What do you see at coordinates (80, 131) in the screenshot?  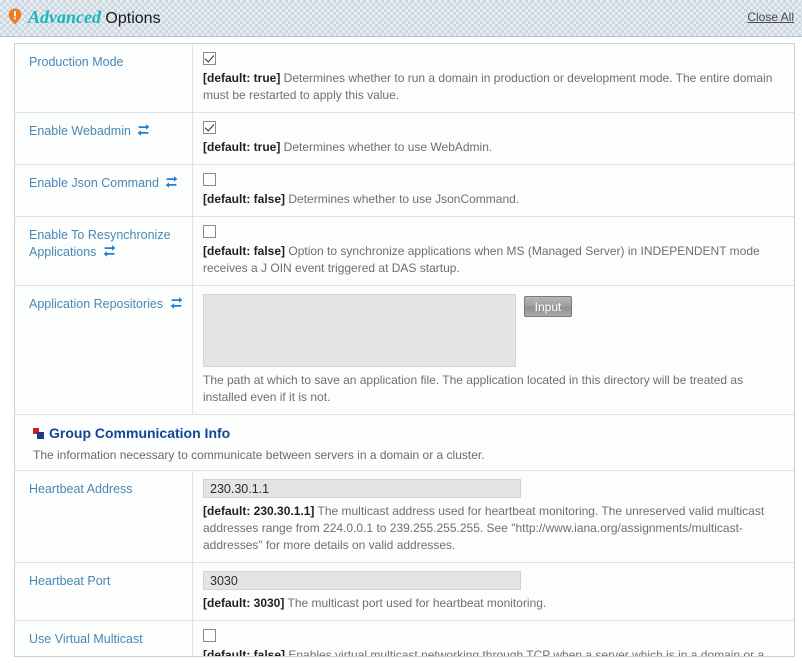 I see `label-text: Enable Webadmin` at bounding box center [80, 131].